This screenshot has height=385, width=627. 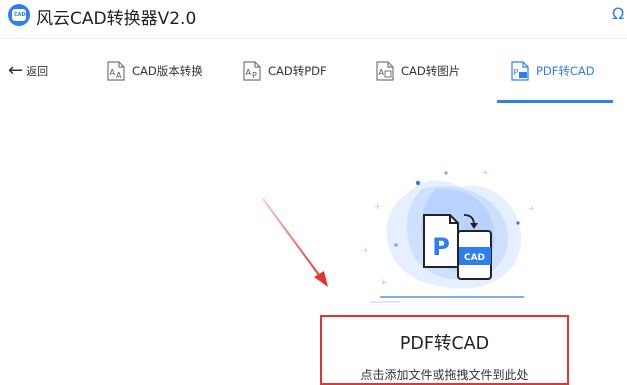 I want to click on cad-to-pdf-icon: A P, so click(x=252, y=71).